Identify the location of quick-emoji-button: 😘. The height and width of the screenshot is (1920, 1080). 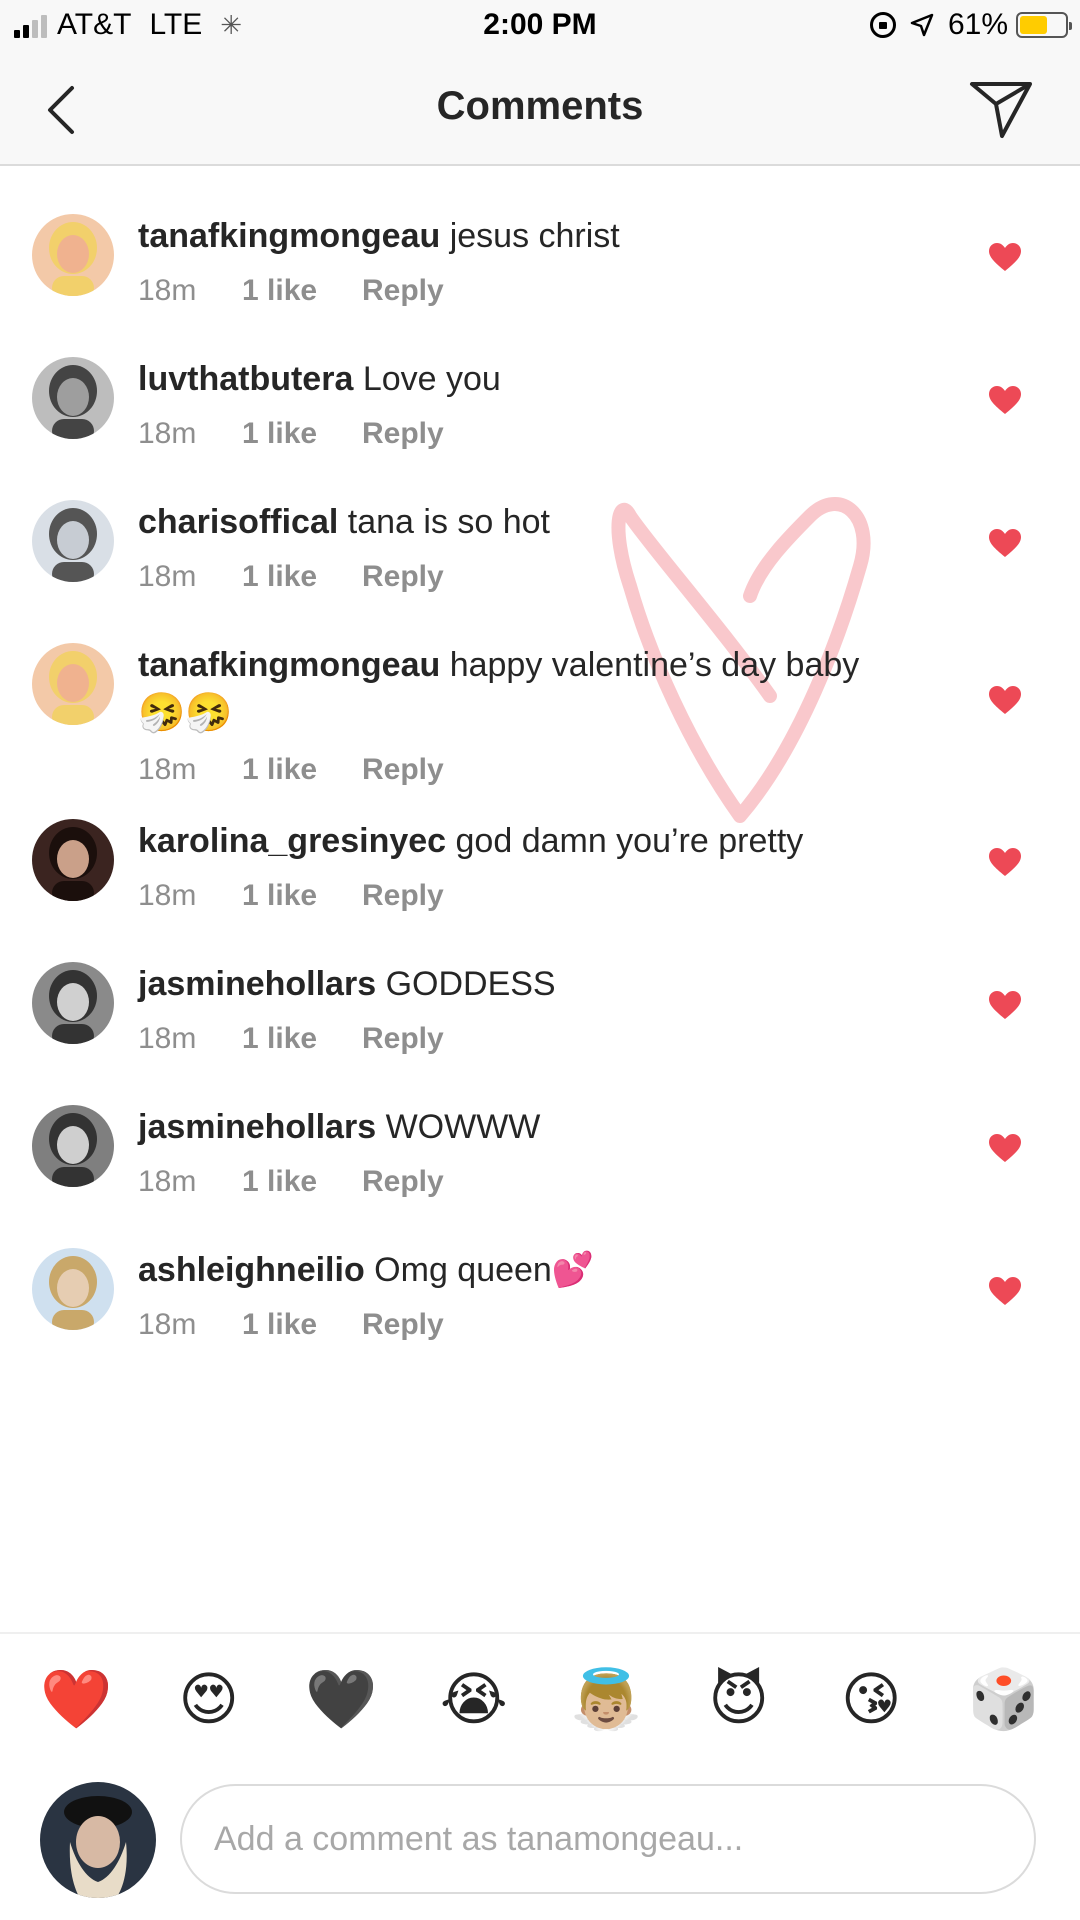
(871, 1700).